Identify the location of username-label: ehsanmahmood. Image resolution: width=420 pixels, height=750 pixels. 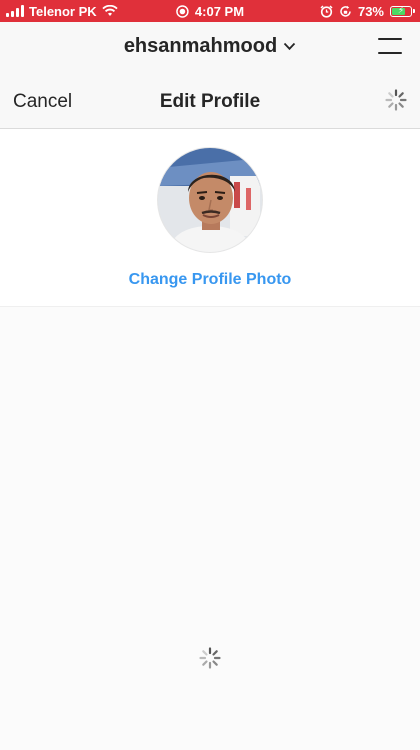
(200, 46).